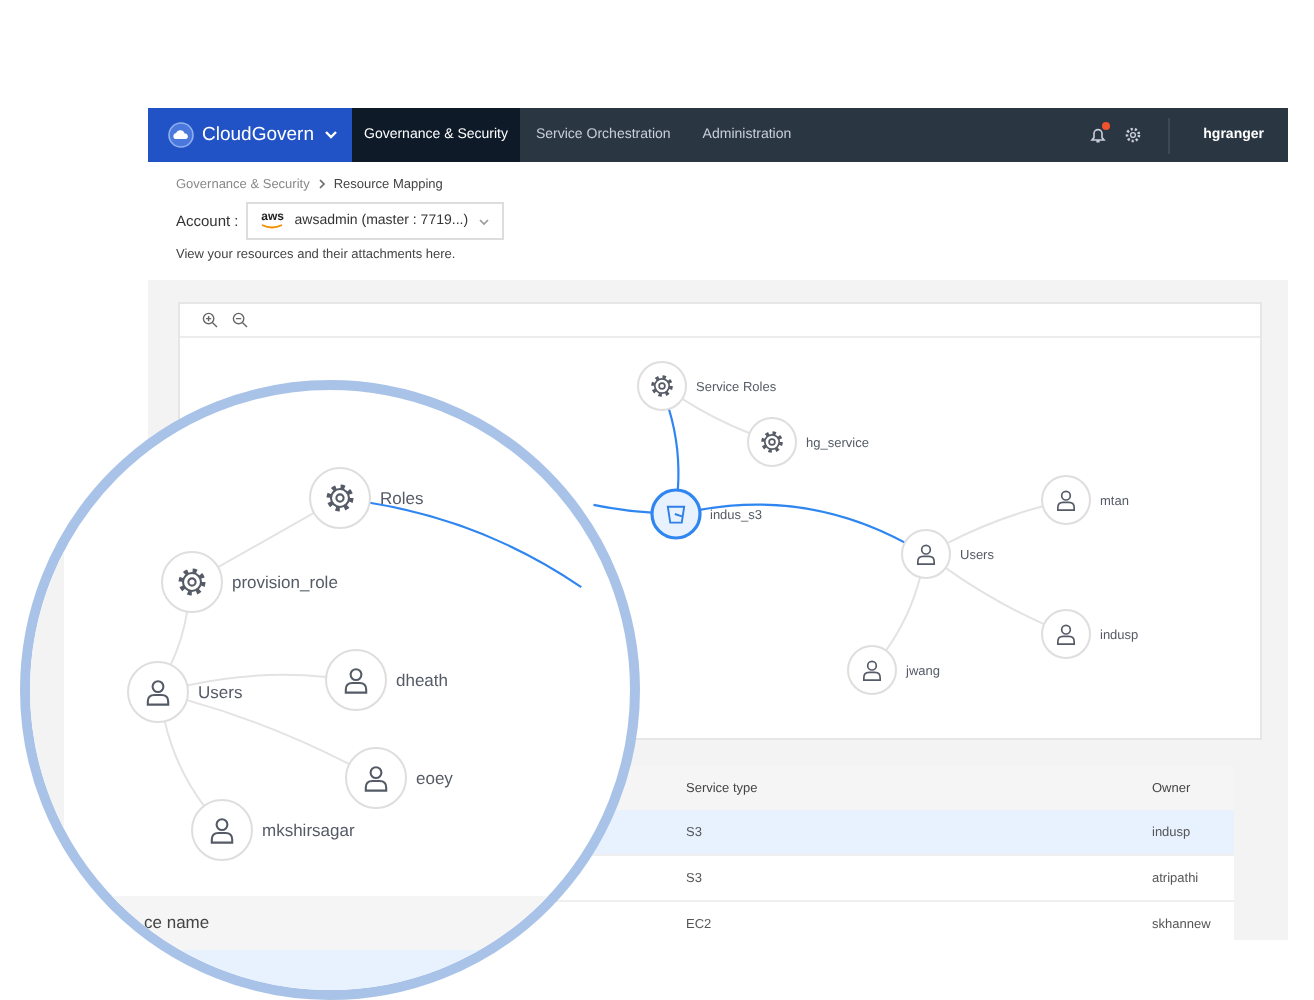  What do you see at coordinates (181, 135) in the screenshot?
I see `logo-icon` at bounding box center [181, 135].